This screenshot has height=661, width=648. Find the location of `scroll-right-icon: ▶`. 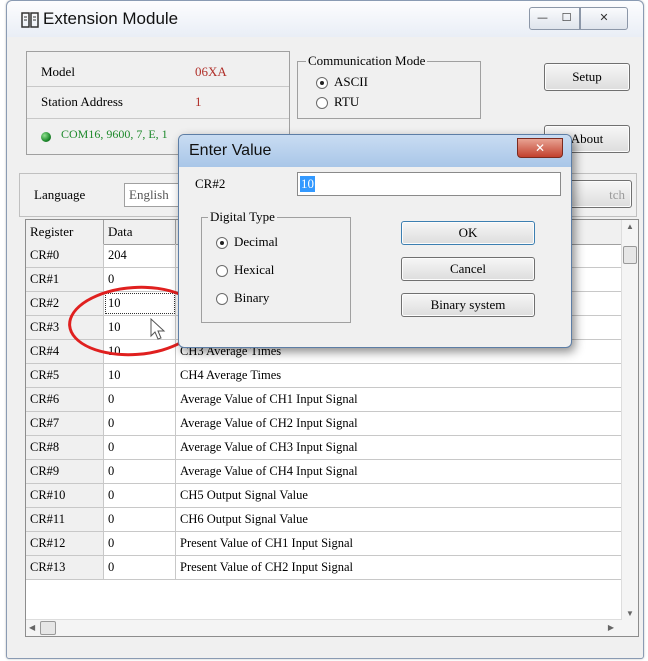

scroll-right-icon: ▶ is located at coordinates (611, 627).